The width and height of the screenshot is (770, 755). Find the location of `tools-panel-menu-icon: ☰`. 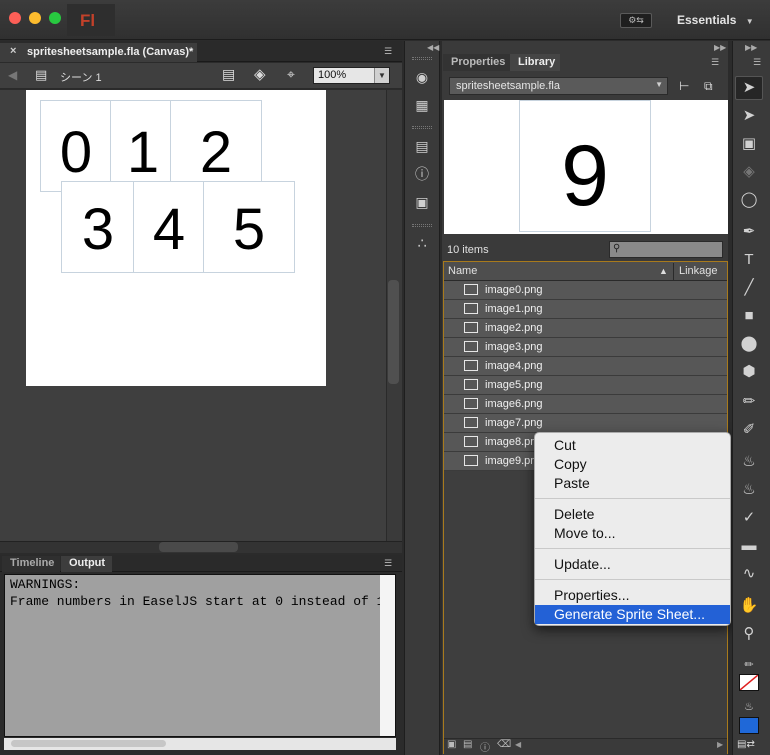

tools-panel-menu-icon: ☰ is located at coordinates (757, 62).